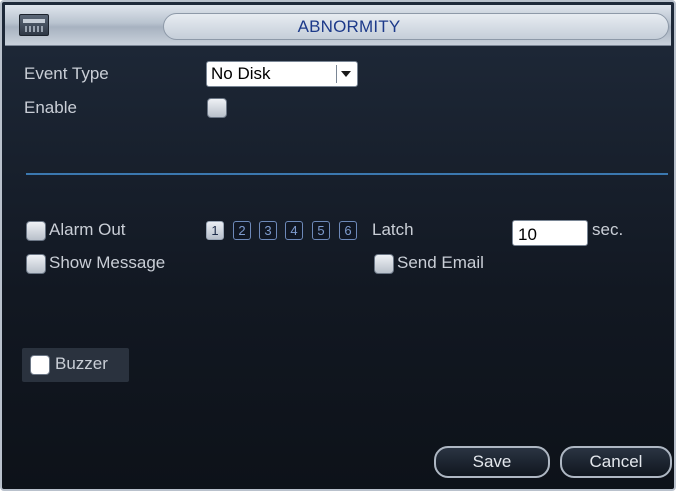  I want to click on alarm-channel-5: 5, so click(321, 230).